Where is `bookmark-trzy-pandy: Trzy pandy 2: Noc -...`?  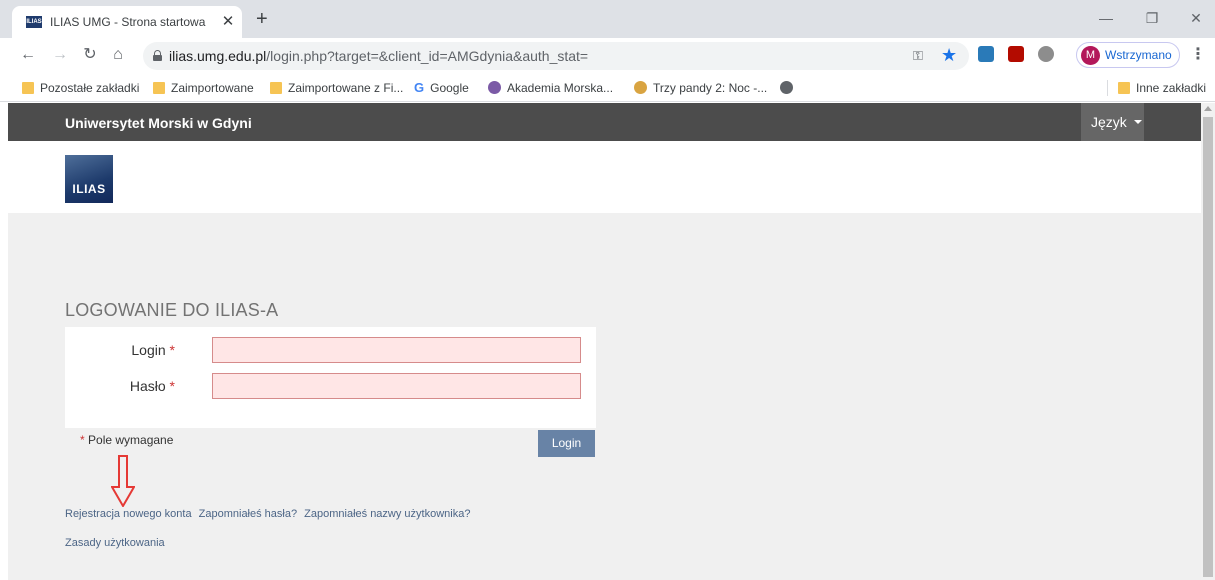
bookmark-trzy-pandy: Trzy pandy 2: Noc -... is located at coordinates (700, 88).